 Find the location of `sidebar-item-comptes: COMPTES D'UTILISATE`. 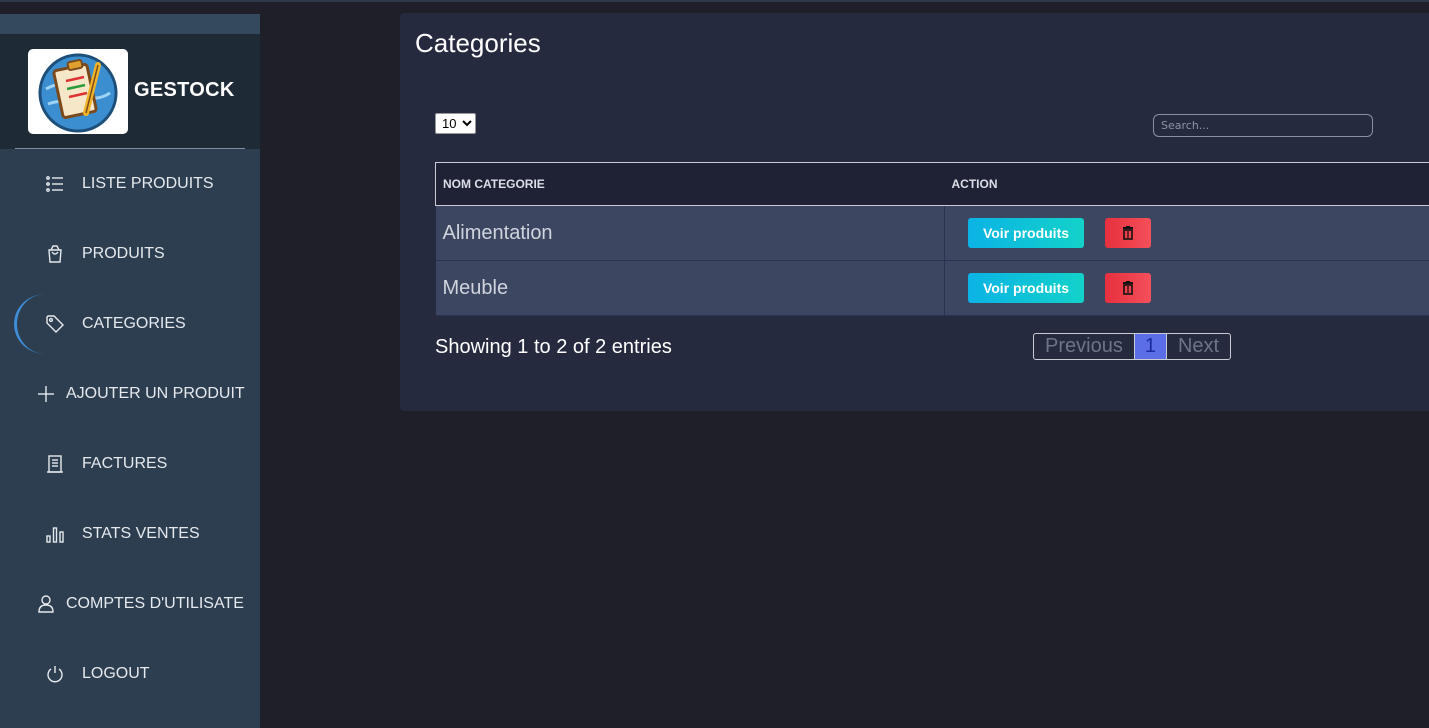

sidebar-item-comptes: COMPTES D'UTILISATE is located at coordinates (130, 604).